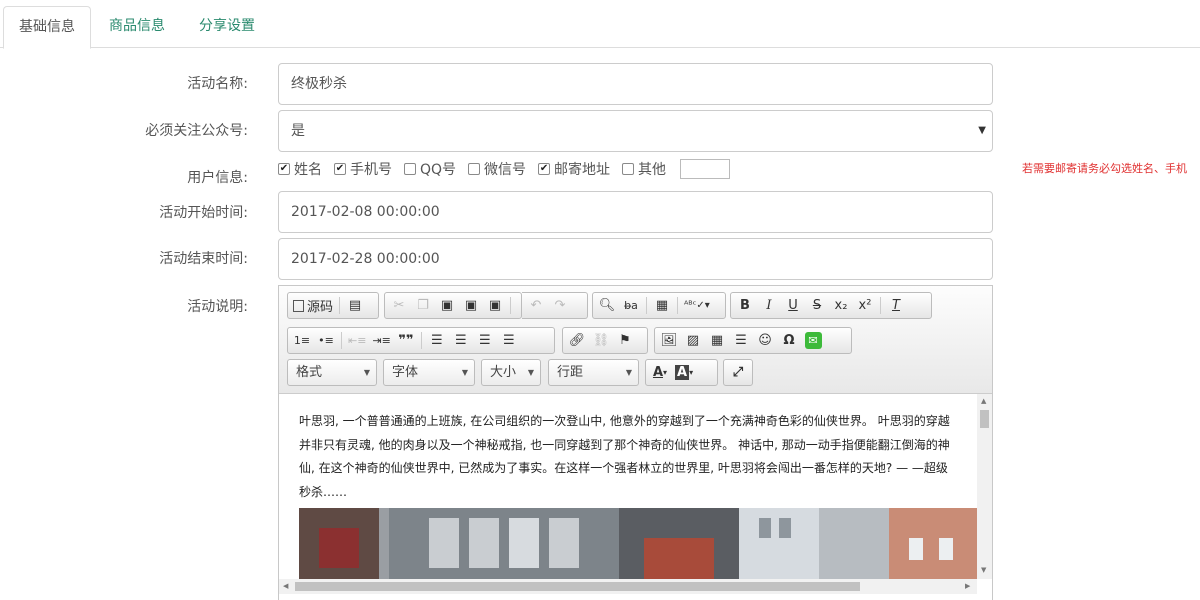 This screenshot has height=600, width=1200. I want to click on check-qq: QQ号, so click(430, 169).